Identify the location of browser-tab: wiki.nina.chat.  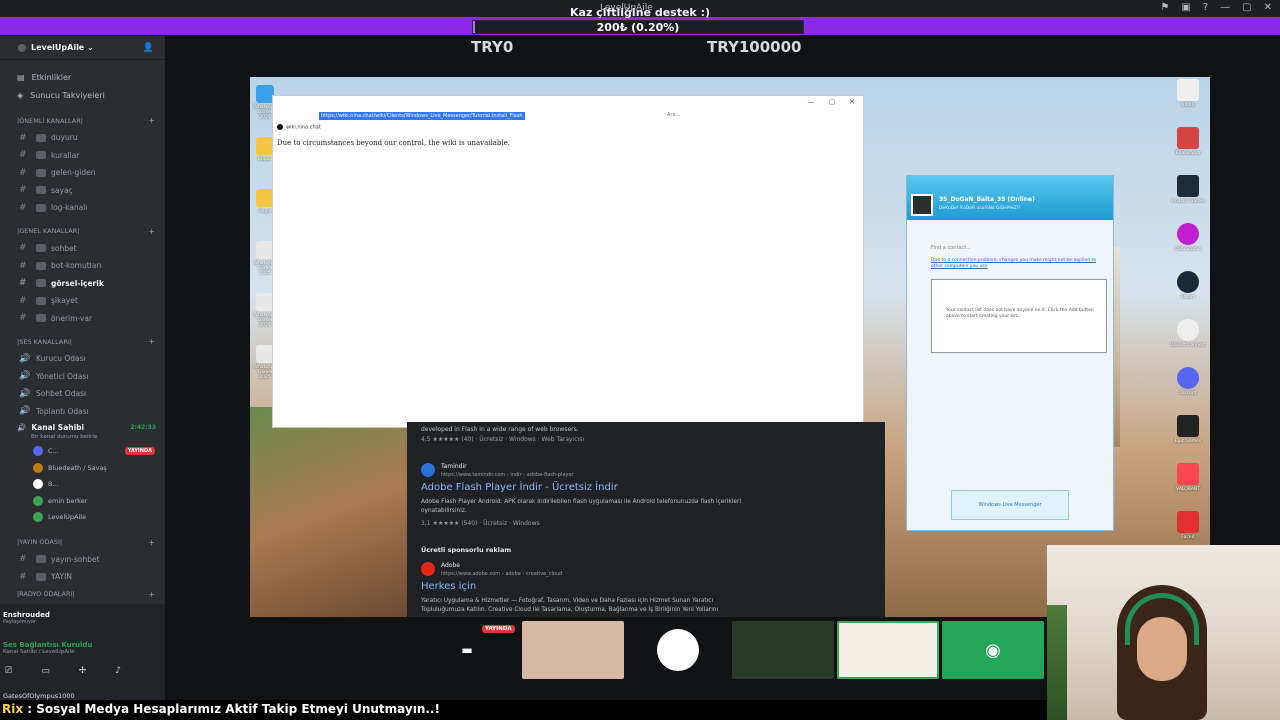
(299, 127).